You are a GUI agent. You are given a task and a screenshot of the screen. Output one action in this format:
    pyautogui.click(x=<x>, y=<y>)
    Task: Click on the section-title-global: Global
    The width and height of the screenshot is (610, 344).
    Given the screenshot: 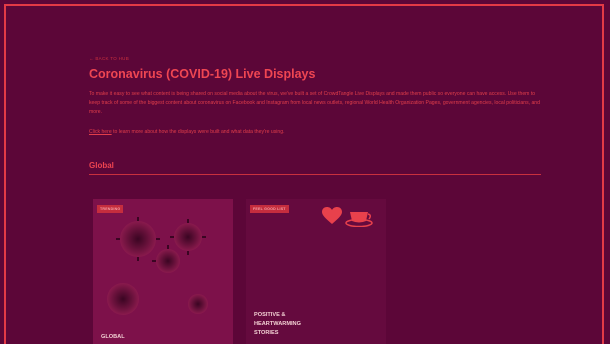 What is the action you would take?
    pyautogui.click(x=101, y=165)
    